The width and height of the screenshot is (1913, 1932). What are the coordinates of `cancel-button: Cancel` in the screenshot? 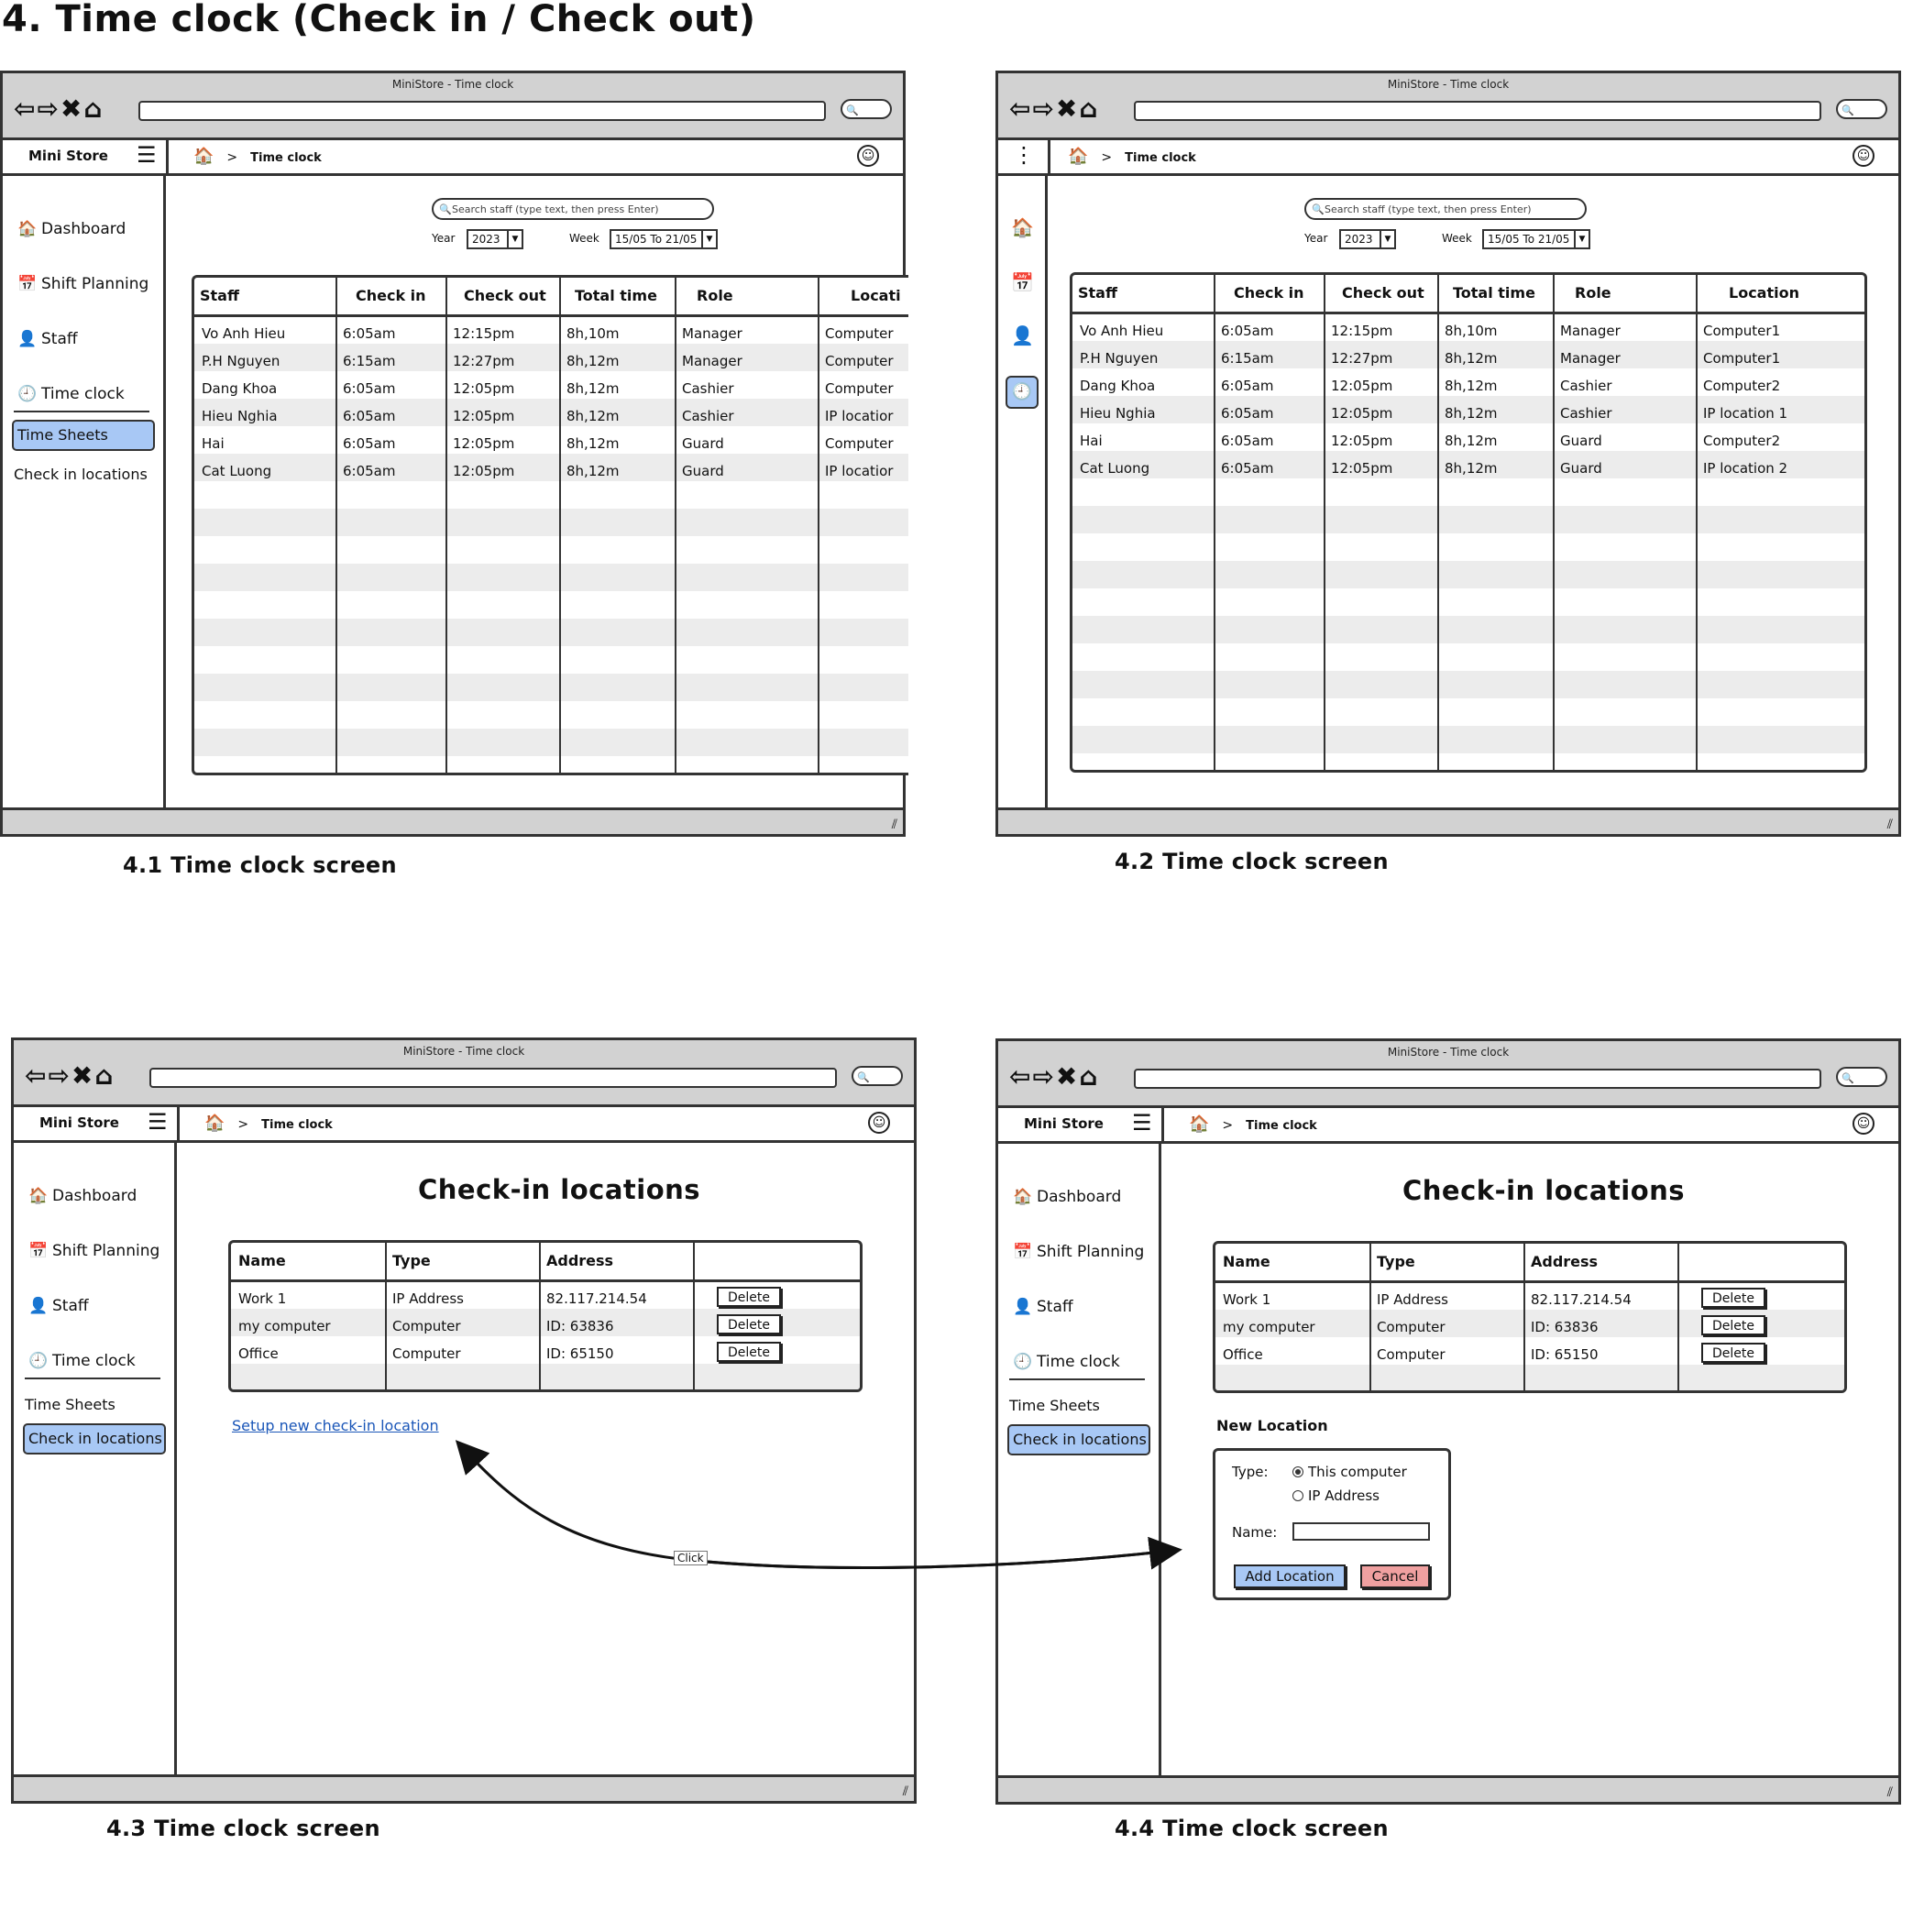 It's located at (1395, 1576).